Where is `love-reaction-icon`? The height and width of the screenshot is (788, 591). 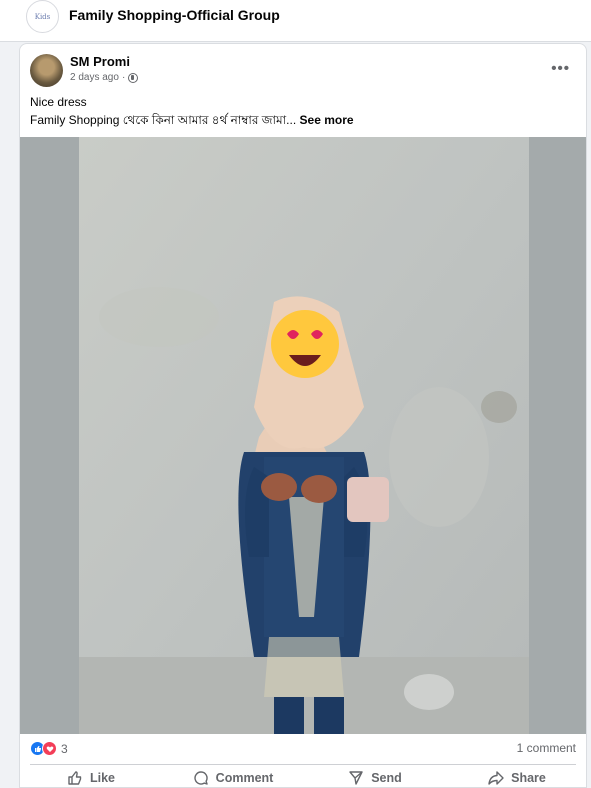 love-reaction-icon is located at coordinates (49, 748).